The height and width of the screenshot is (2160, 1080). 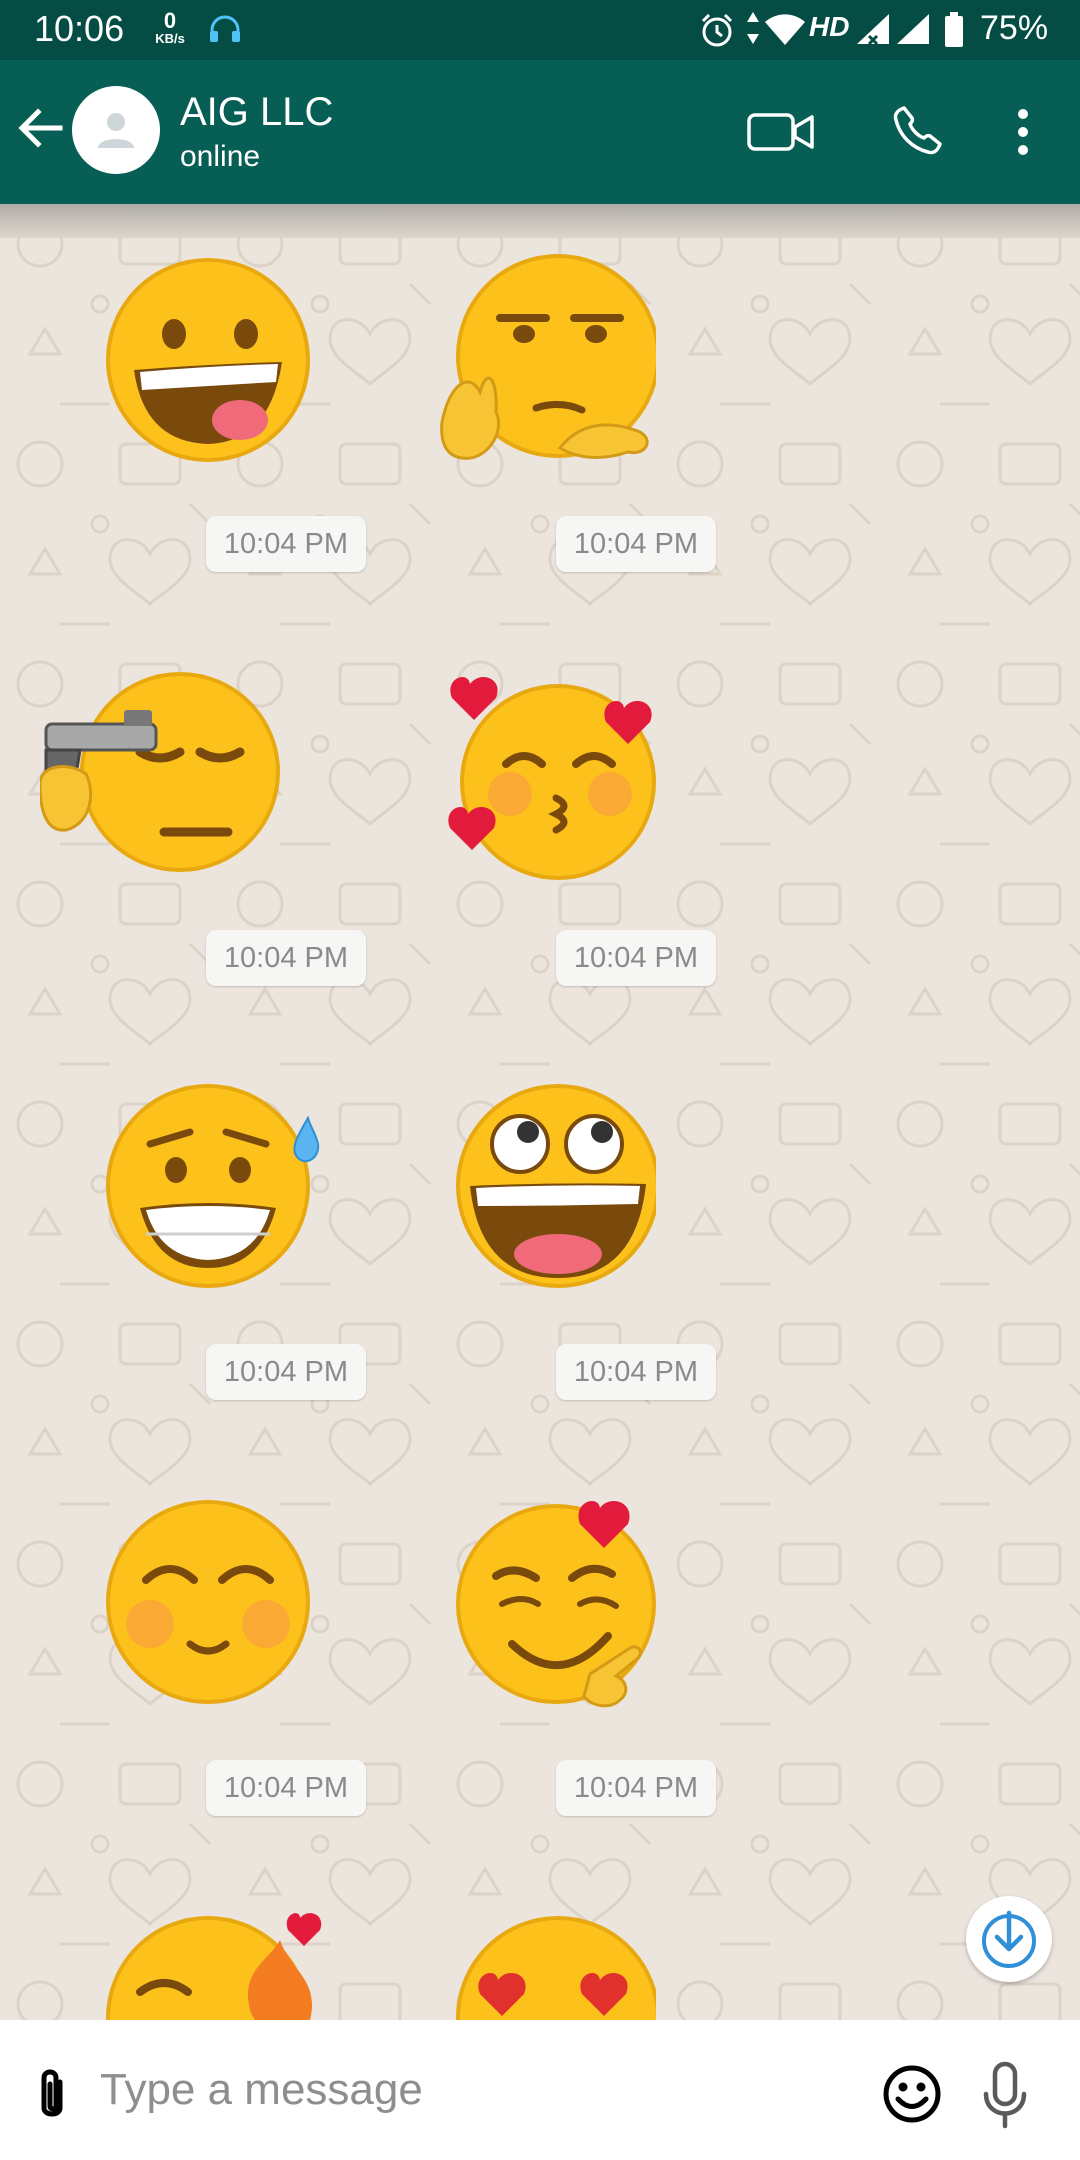 I want to click on headset-icon, so click(x=225, y=28).